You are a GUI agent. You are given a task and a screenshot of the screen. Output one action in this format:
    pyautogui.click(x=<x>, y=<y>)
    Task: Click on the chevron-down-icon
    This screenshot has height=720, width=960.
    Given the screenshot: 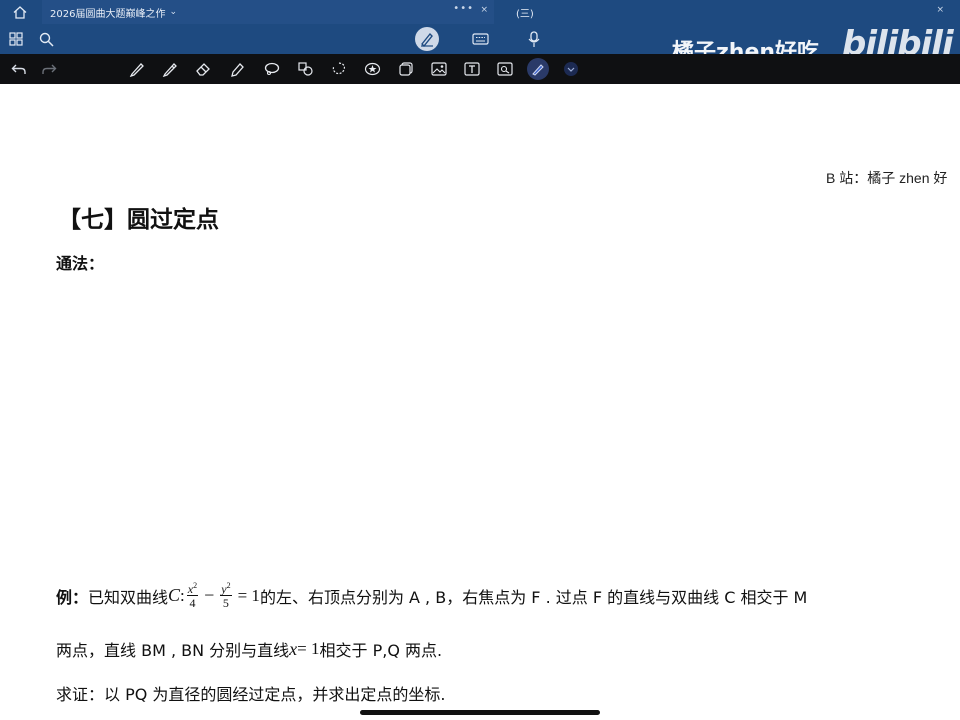 What is the action you would take?
    pyautogui.click(x=571, y=69)
    